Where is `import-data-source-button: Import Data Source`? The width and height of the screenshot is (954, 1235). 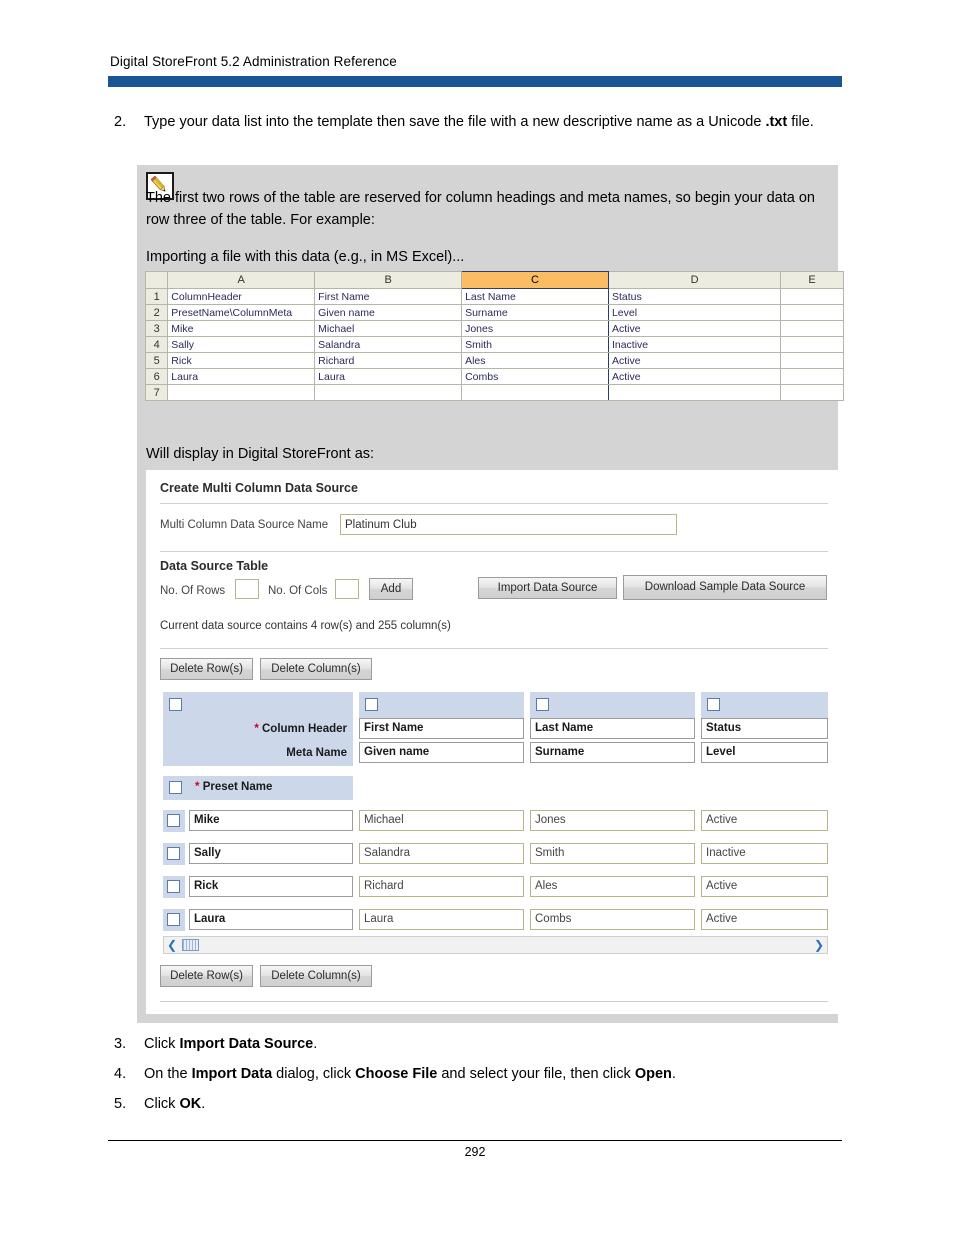
import-data-source-button: Import Data Source is located at coordinates (547, 588).